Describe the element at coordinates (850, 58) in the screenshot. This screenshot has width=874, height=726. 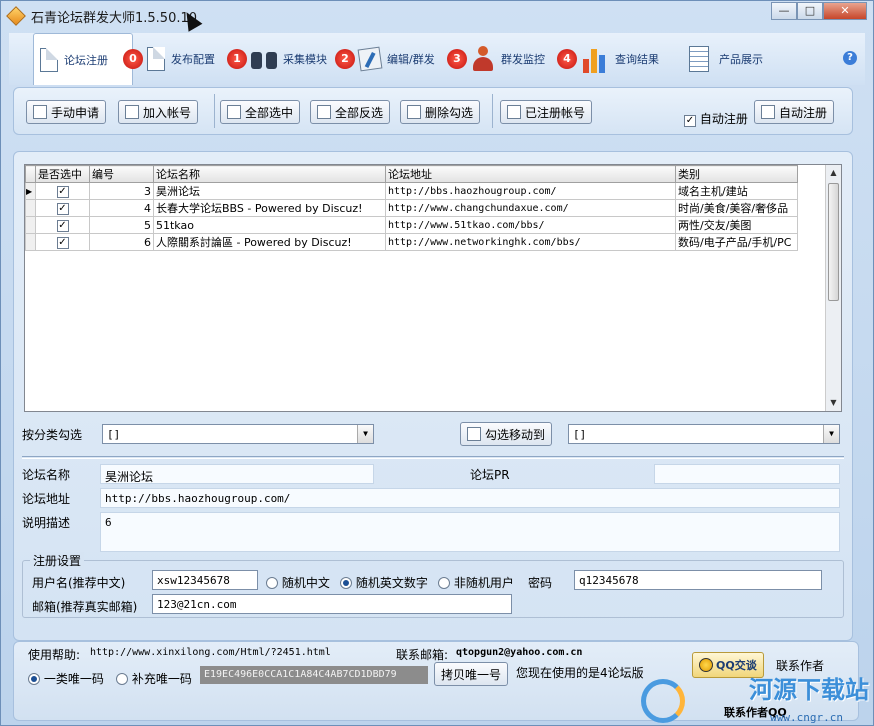
I see `help-icon: ?` at that location.